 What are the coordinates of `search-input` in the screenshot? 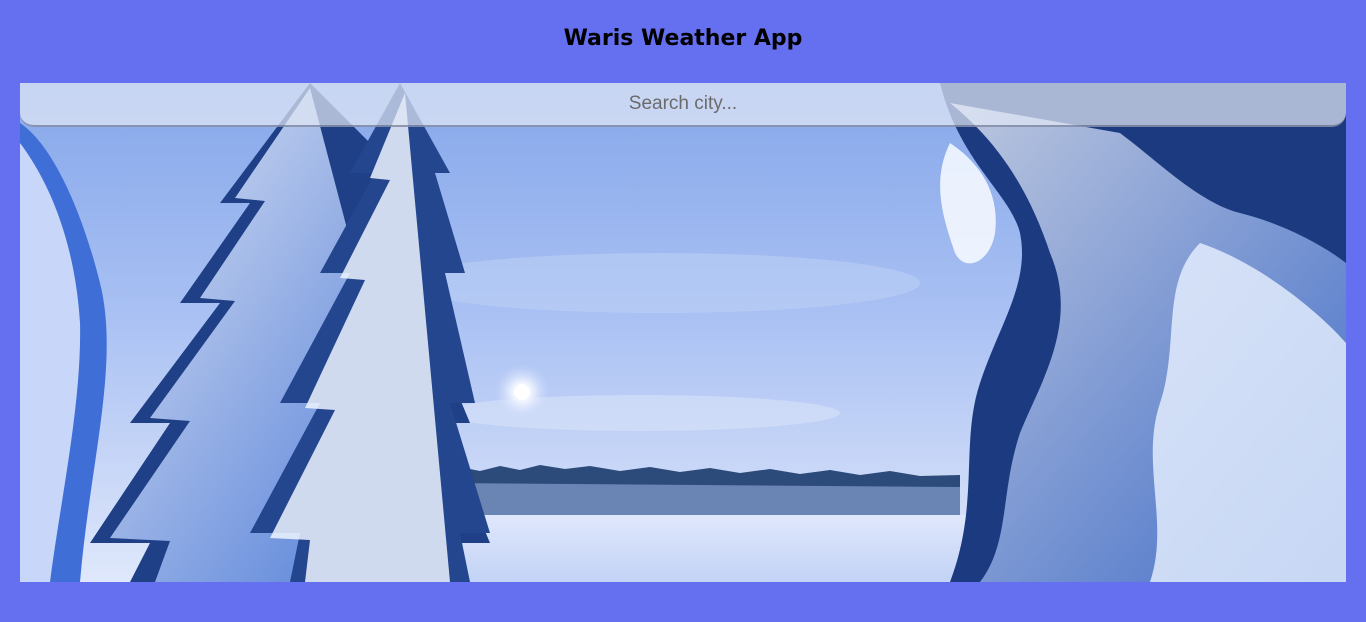 It's located at (683, 104).